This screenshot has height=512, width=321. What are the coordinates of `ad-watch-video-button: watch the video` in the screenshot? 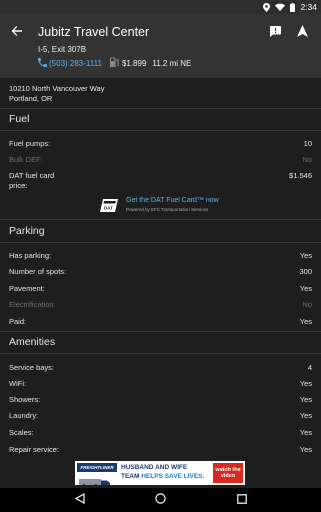 It's located at (228, 473).